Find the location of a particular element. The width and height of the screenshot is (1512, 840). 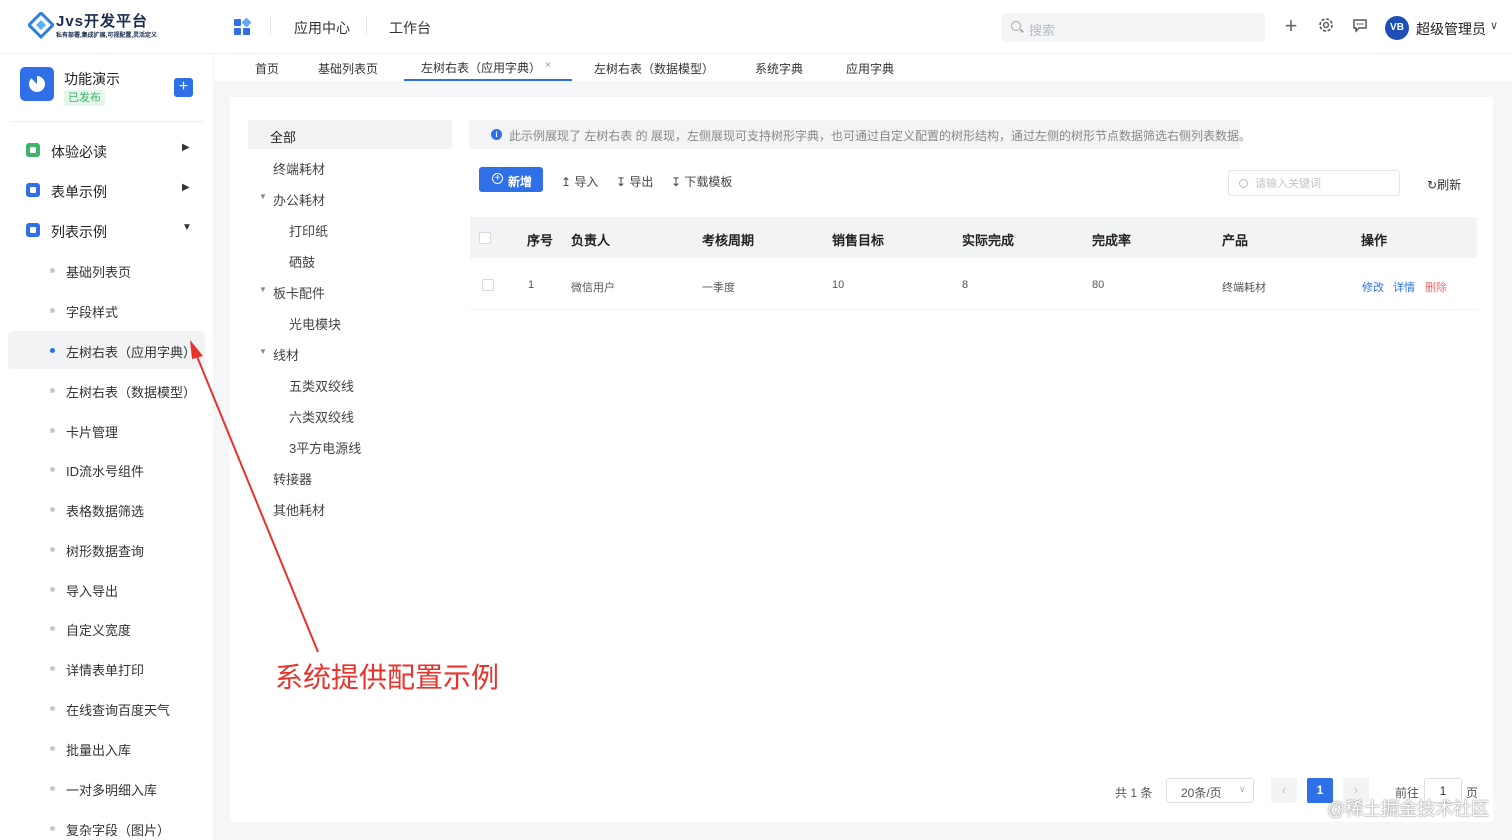

add-menu-button: + is located at coordinates (183, 87).